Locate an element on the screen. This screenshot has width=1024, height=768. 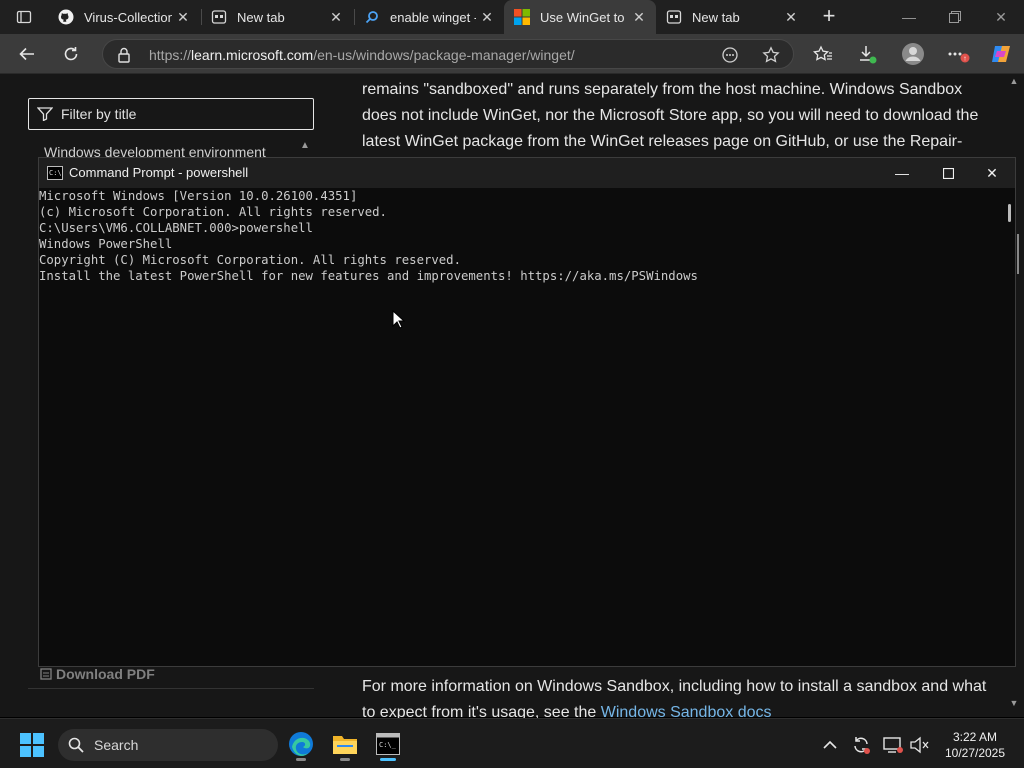
refresh-button is located at coordinates (71, 54).